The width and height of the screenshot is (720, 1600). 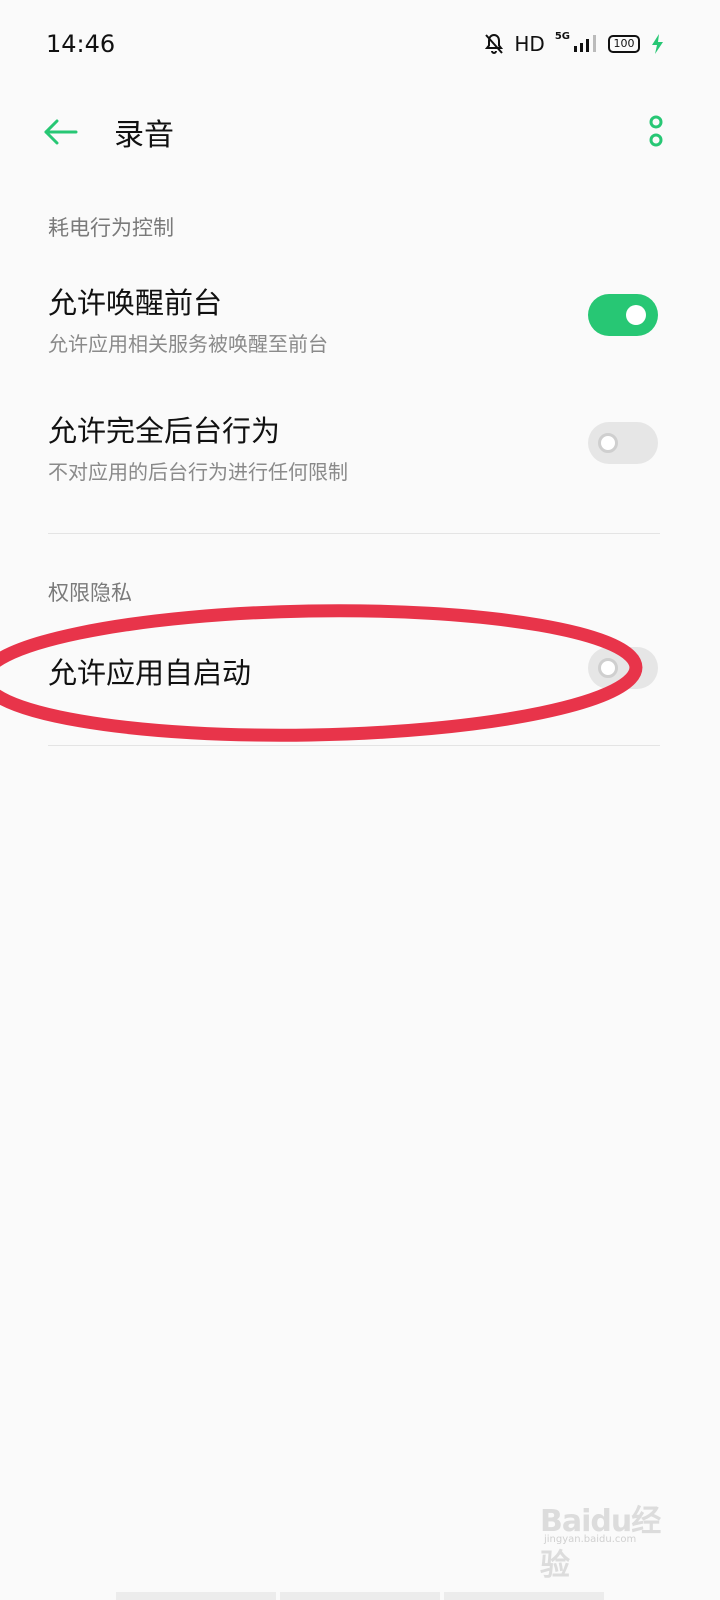 What do you see at coordinates (188, 344) in the screenshot?
I see `setting-subtitle: 允许应用相关服务被唤醒至前台` at bounding box center [188, 344].